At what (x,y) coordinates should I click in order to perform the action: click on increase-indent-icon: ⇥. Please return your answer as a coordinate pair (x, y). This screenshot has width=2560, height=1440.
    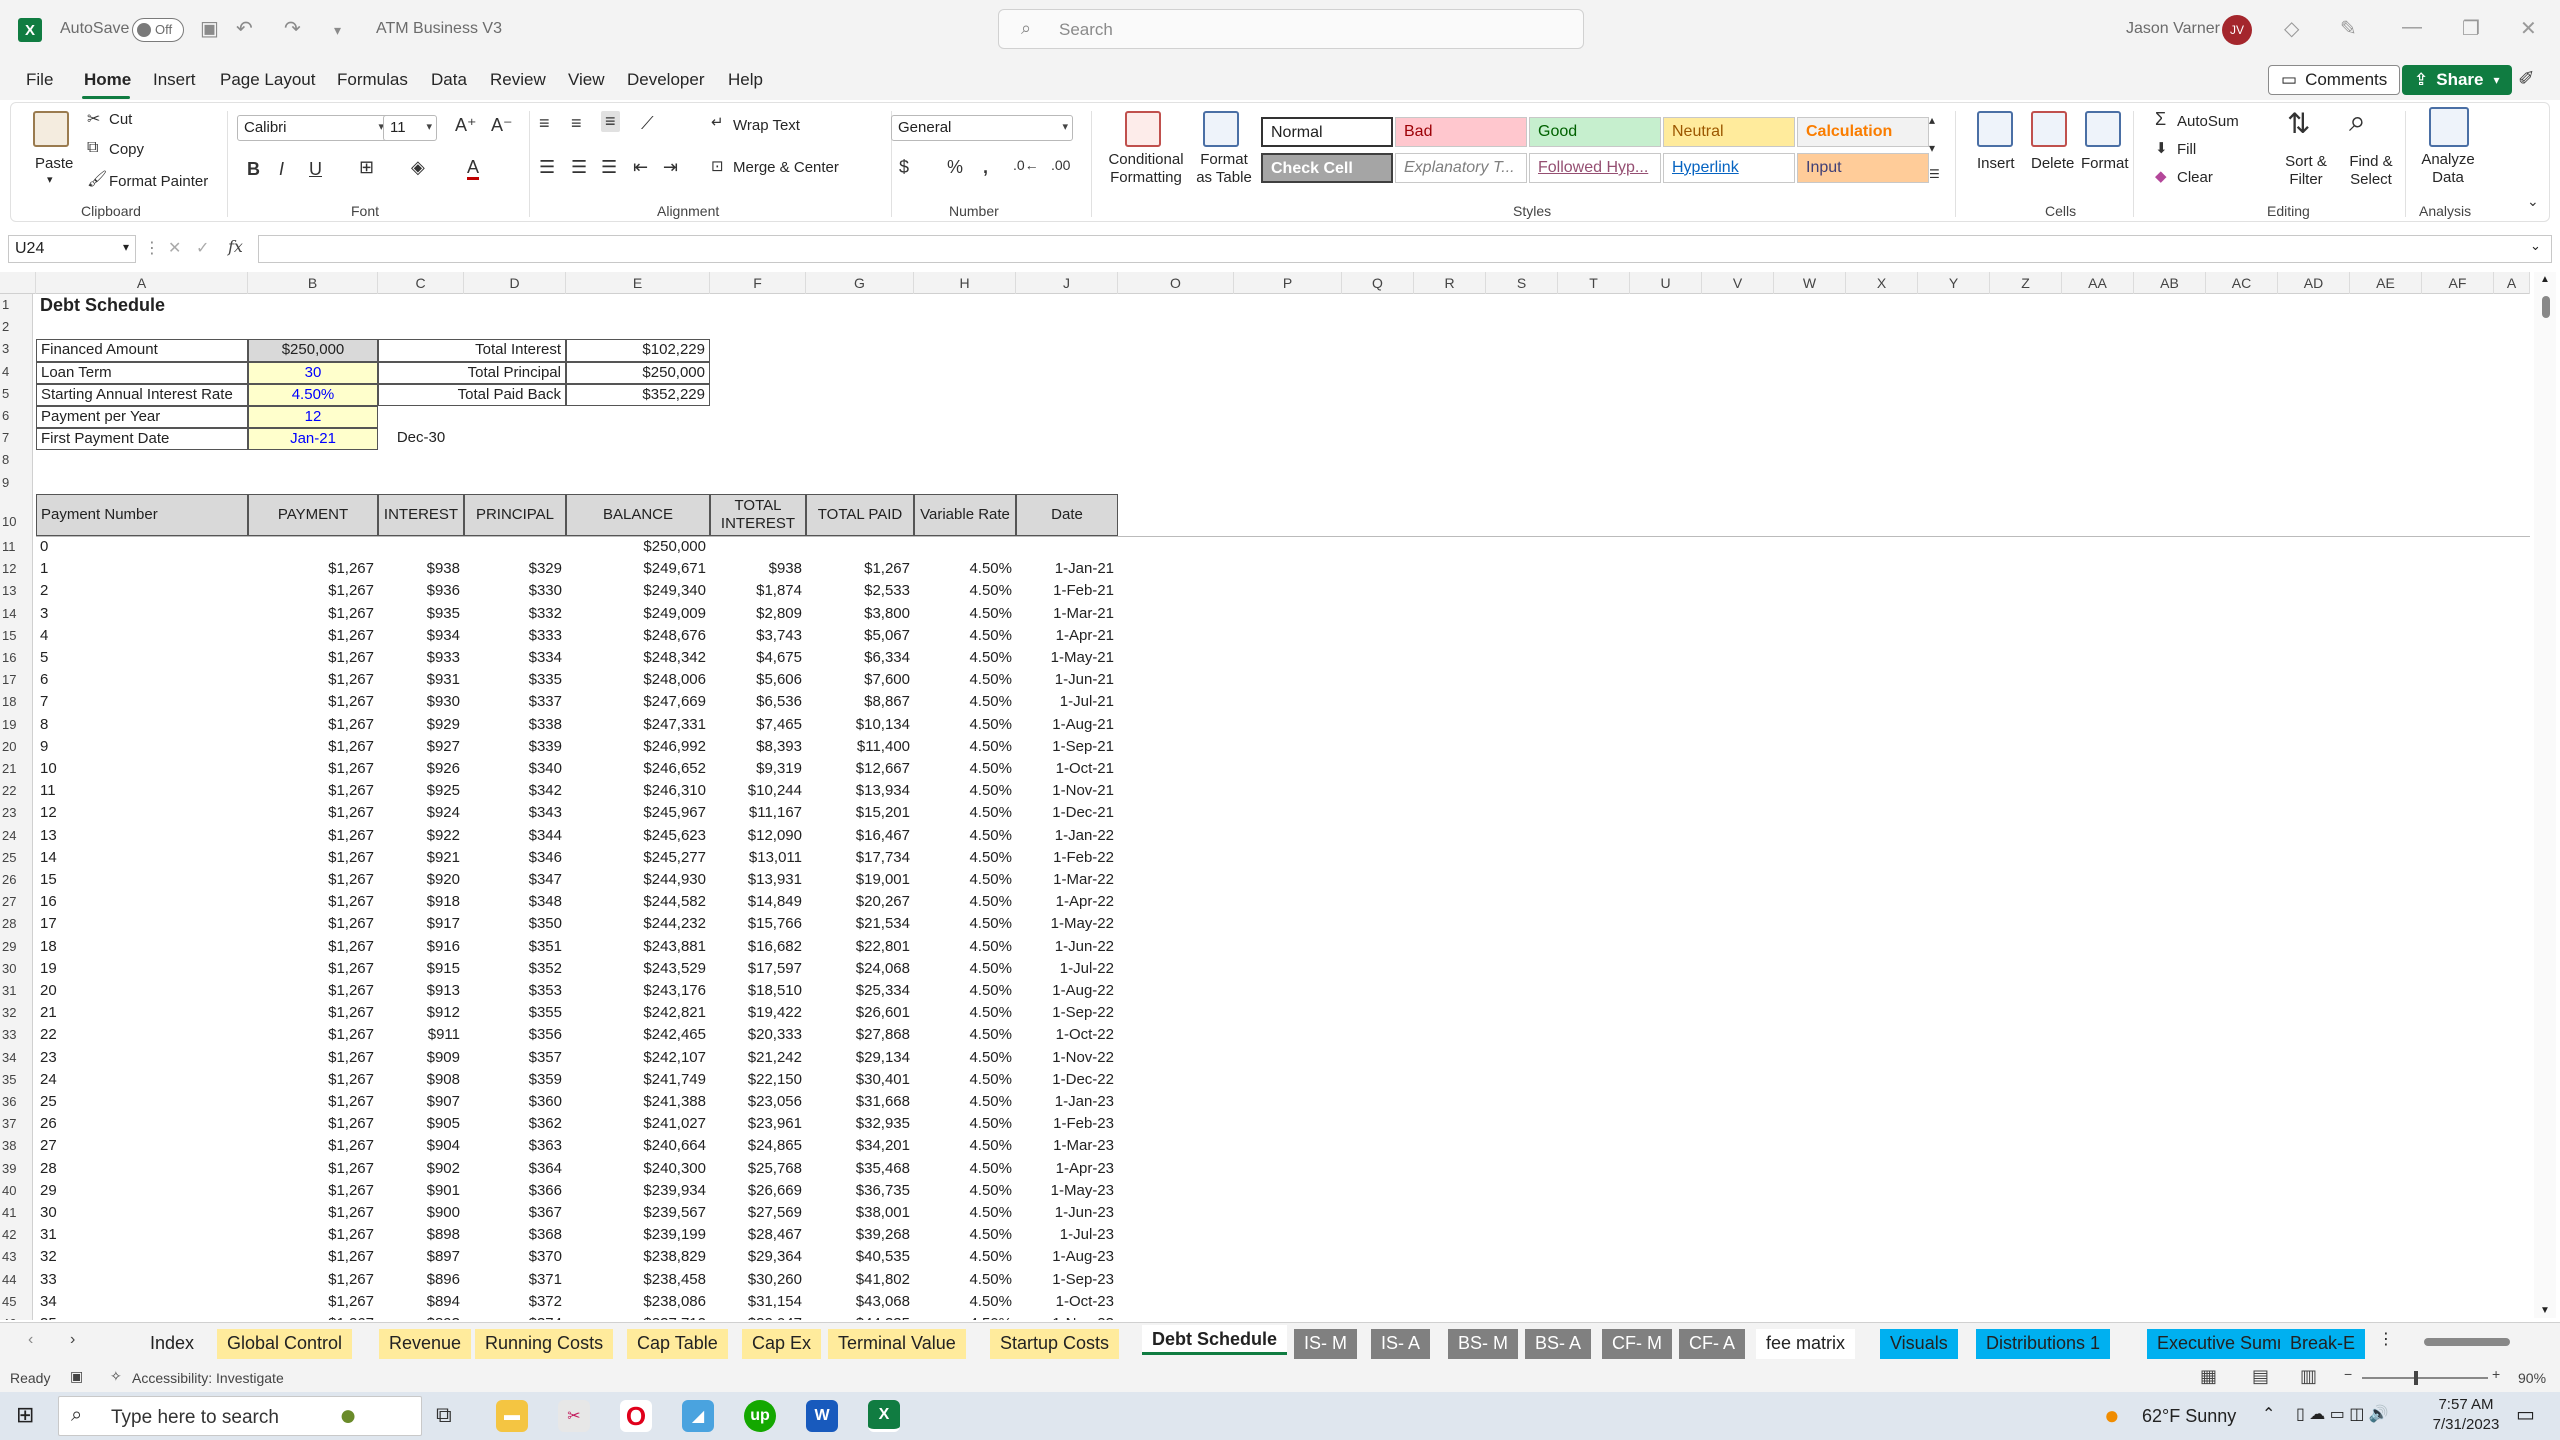
    Looking at the image, I should click on (670, 167).